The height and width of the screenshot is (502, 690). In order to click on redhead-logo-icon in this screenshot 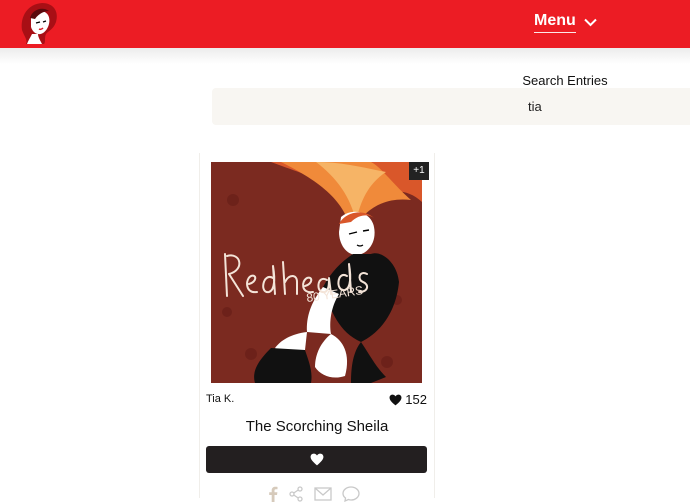, I will do `click(39, 22)`.